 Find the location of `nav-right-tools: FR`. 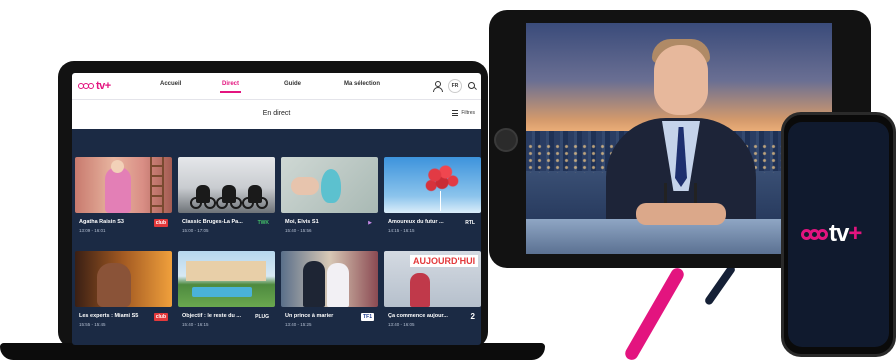

nav-right-tools: FR is located at coordinates (454, 86).